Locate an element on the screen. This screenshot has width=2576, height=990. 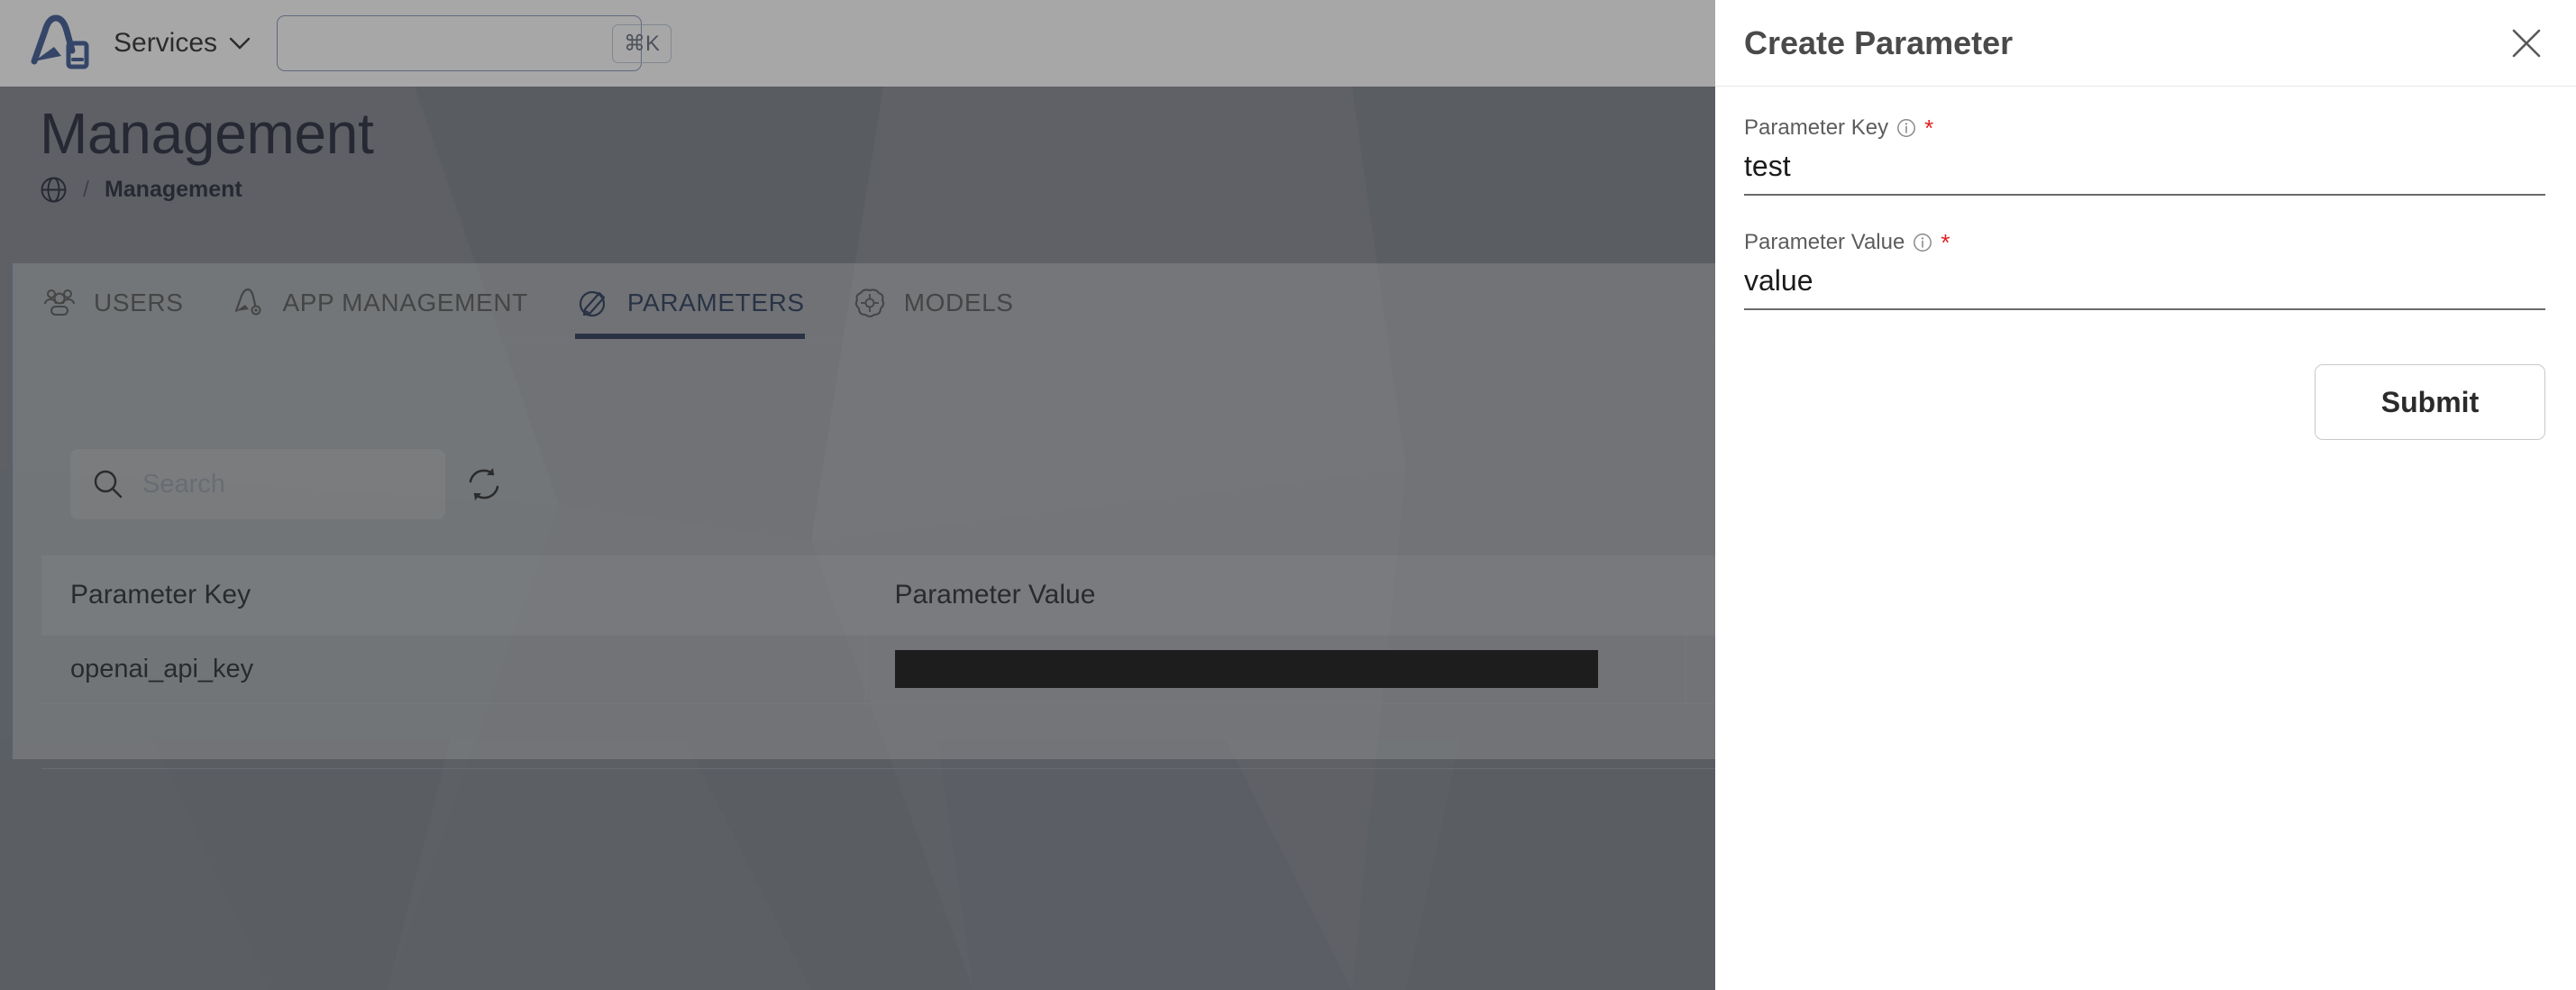
submit-button: Submit is located at coordinates (2430, 402).